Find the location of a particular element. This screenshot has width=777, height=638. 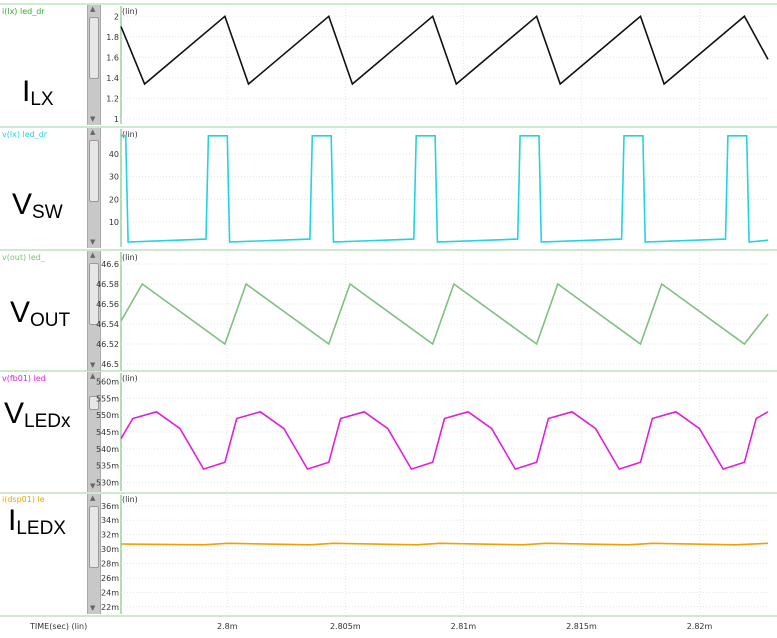

panel-1-y-tick-label: 1.6 is located at coordinates (112, 57).